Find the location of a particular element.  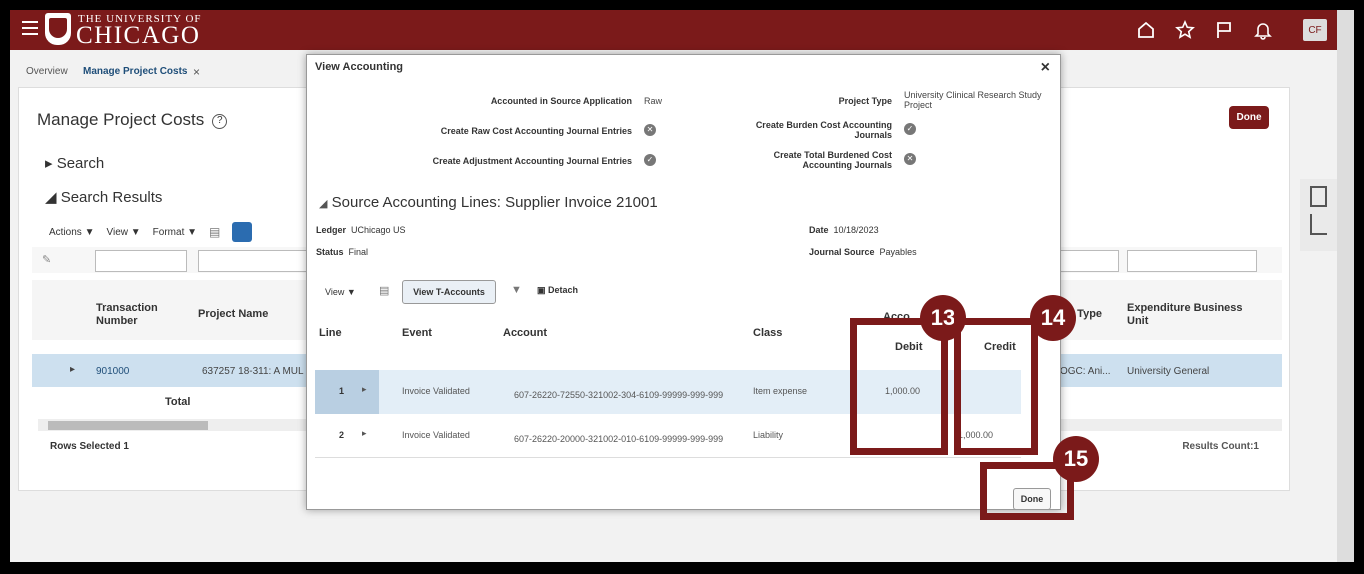

header-class: Class is located at coordinates (767, 333).